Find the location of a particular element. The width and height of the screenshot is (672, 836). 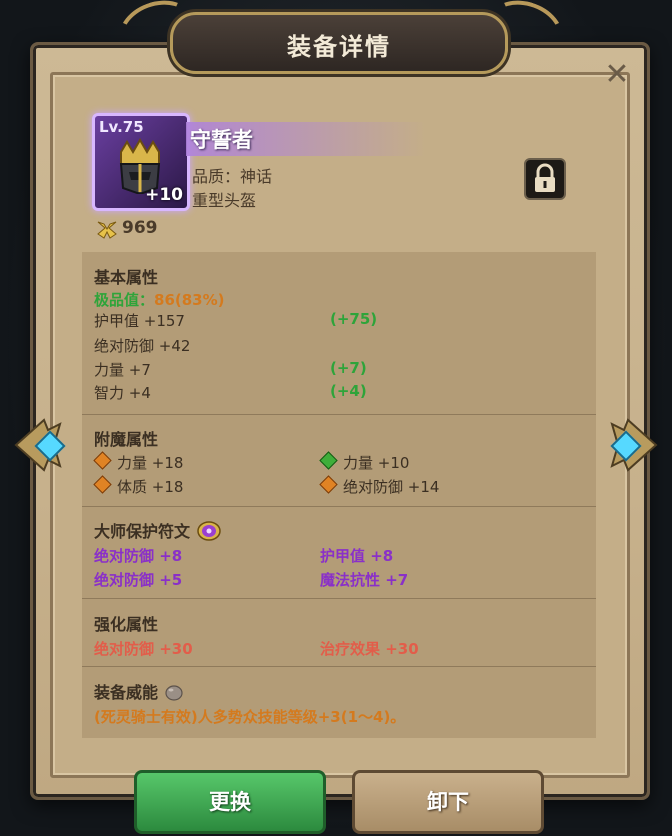

right-page-arrow is located at coordinates (623, 445).